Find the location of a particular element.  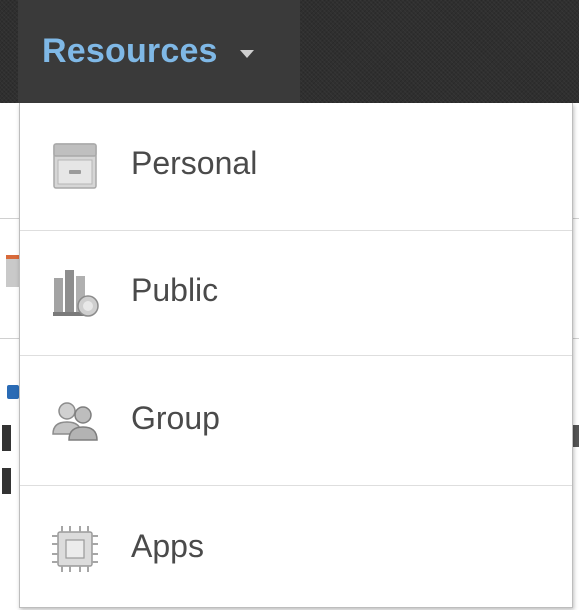

menu-item-label: Personal is located at coordinates (194, 163).